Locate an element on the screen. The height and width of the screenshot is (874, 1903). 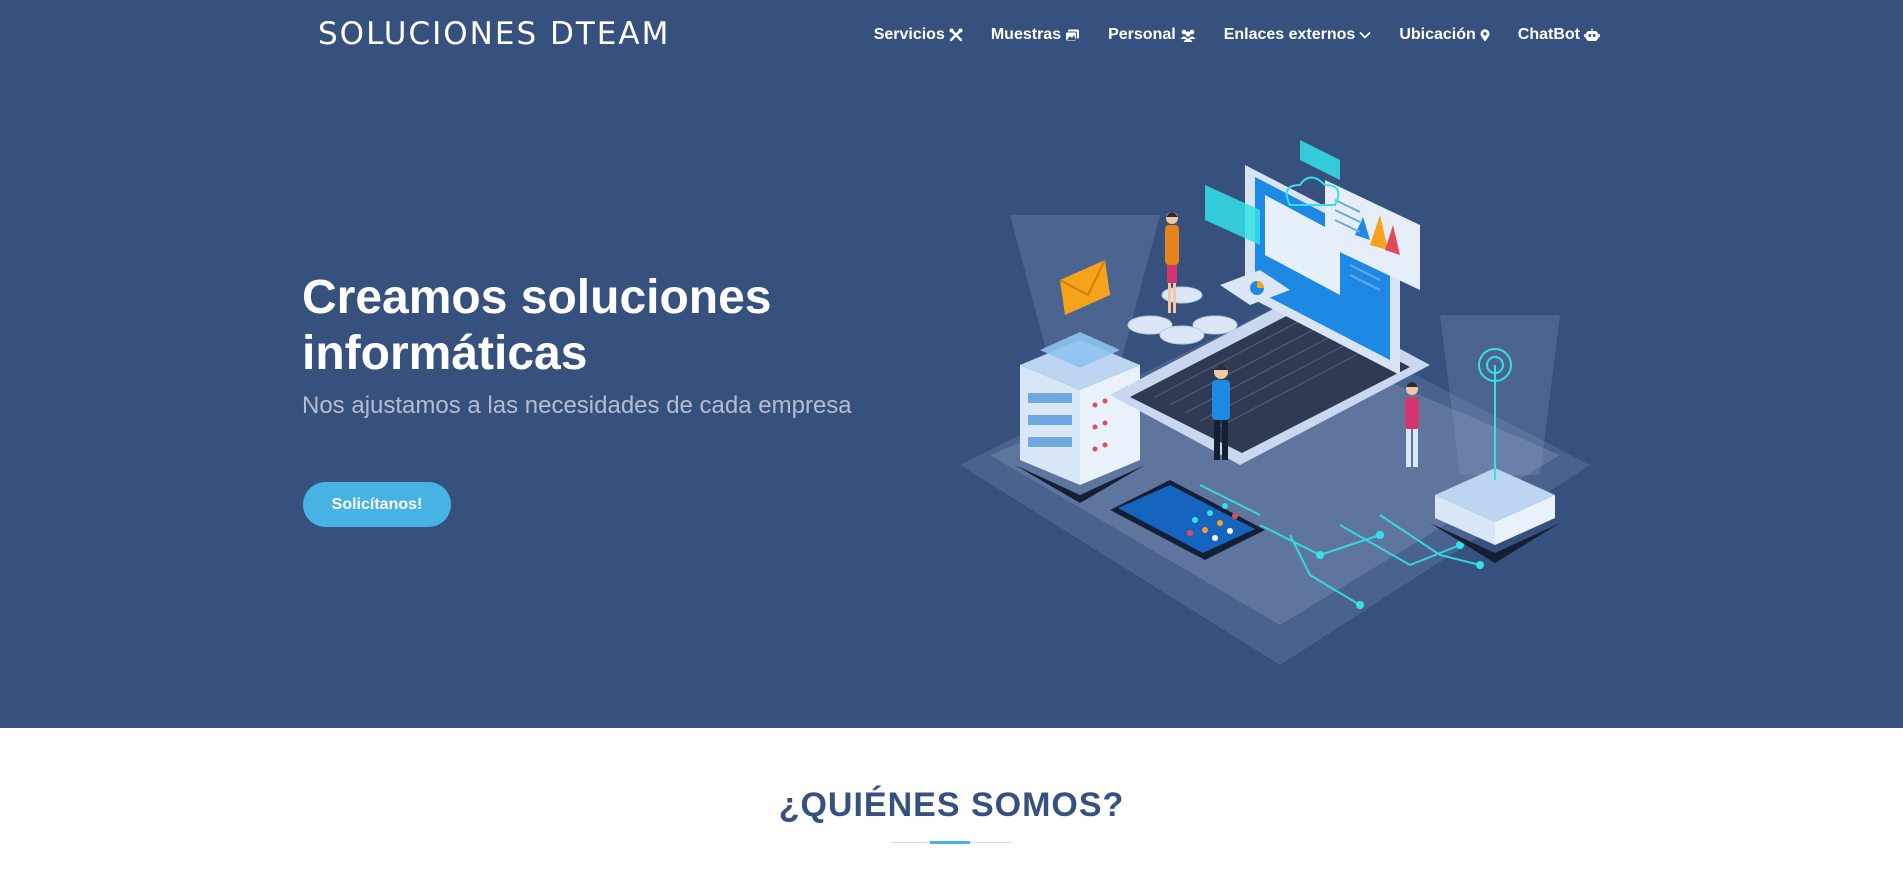
nav-item-muestras: Muestras is located at coordinates (1035, 35).